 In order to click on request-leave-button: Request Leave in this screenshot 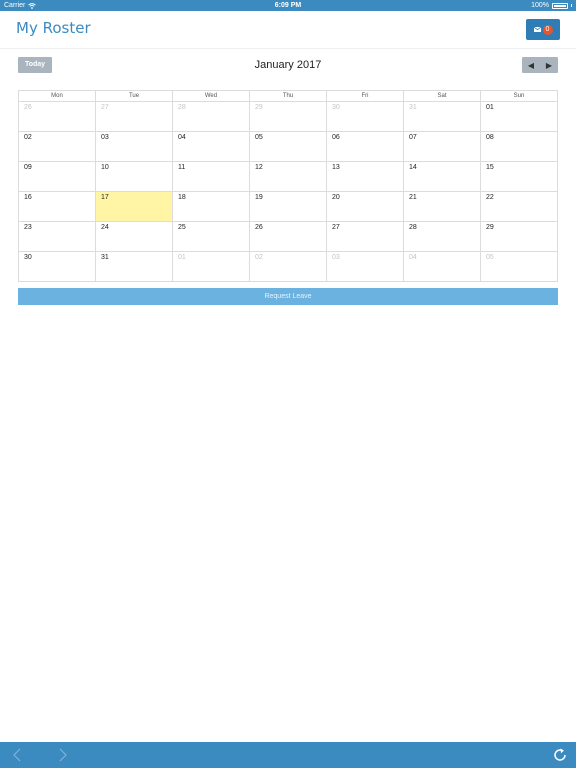, I will do `click(288, 296)`.